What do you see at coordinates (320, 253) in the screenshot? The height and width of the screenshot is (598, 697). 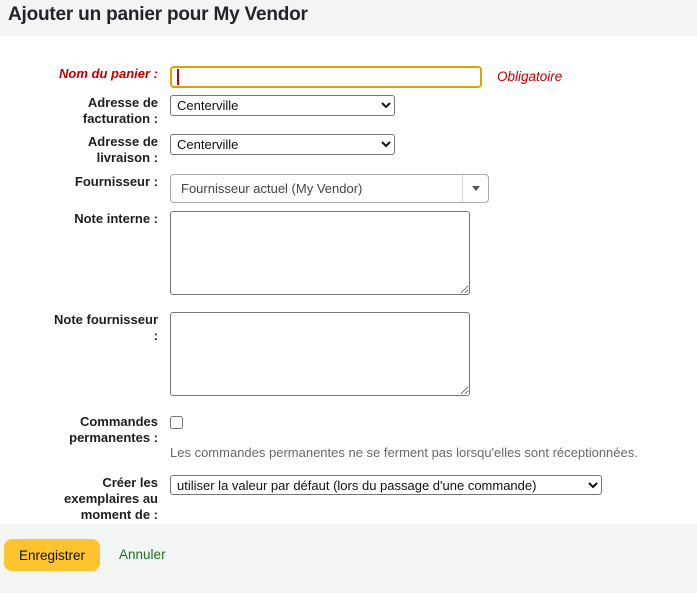 I see `internal-note-textarea` at bounding box center [320, 253].